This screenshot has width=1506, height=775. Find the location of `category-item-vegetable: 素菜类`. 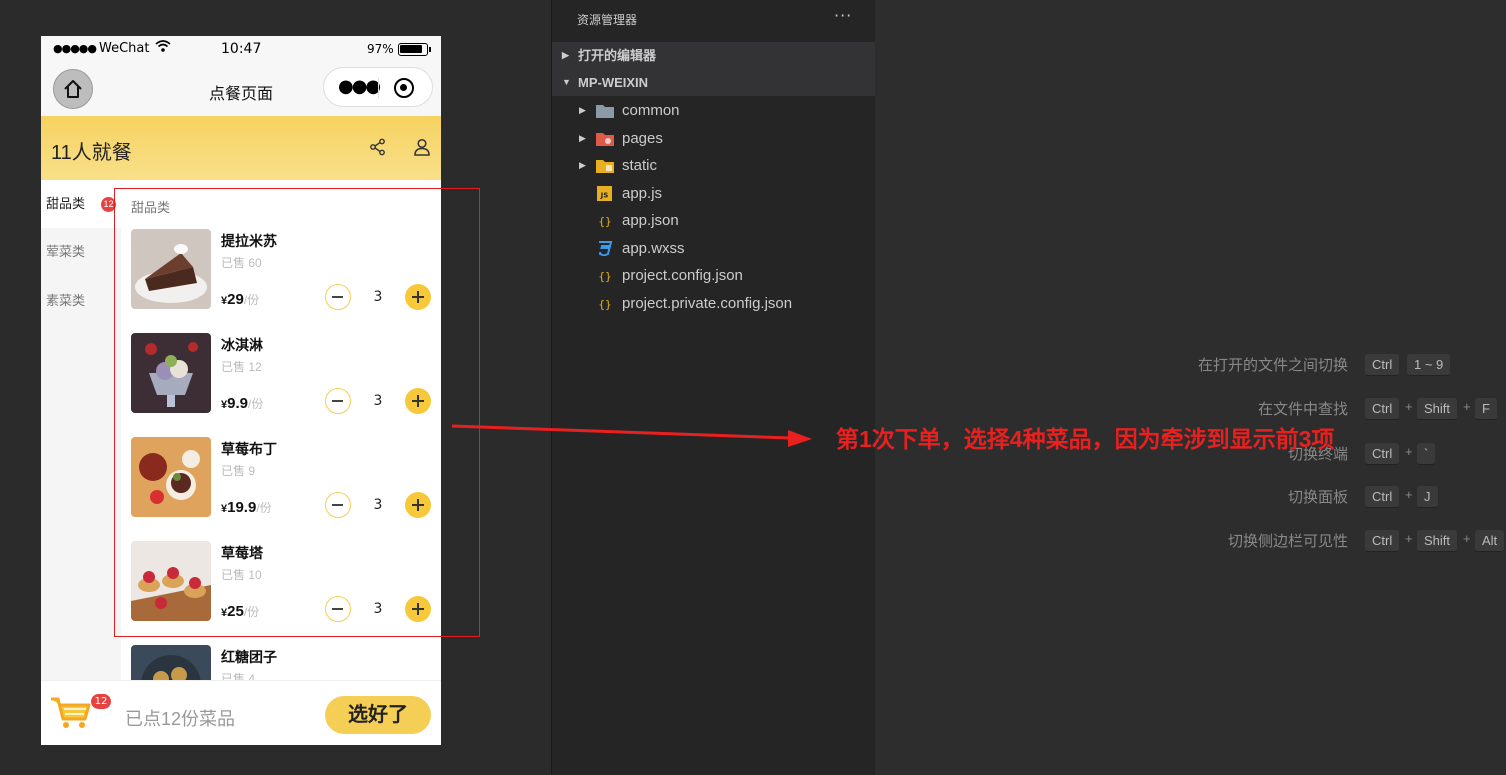

category-item-vegetable: 素菜类 is located at coordinates (81, 301).